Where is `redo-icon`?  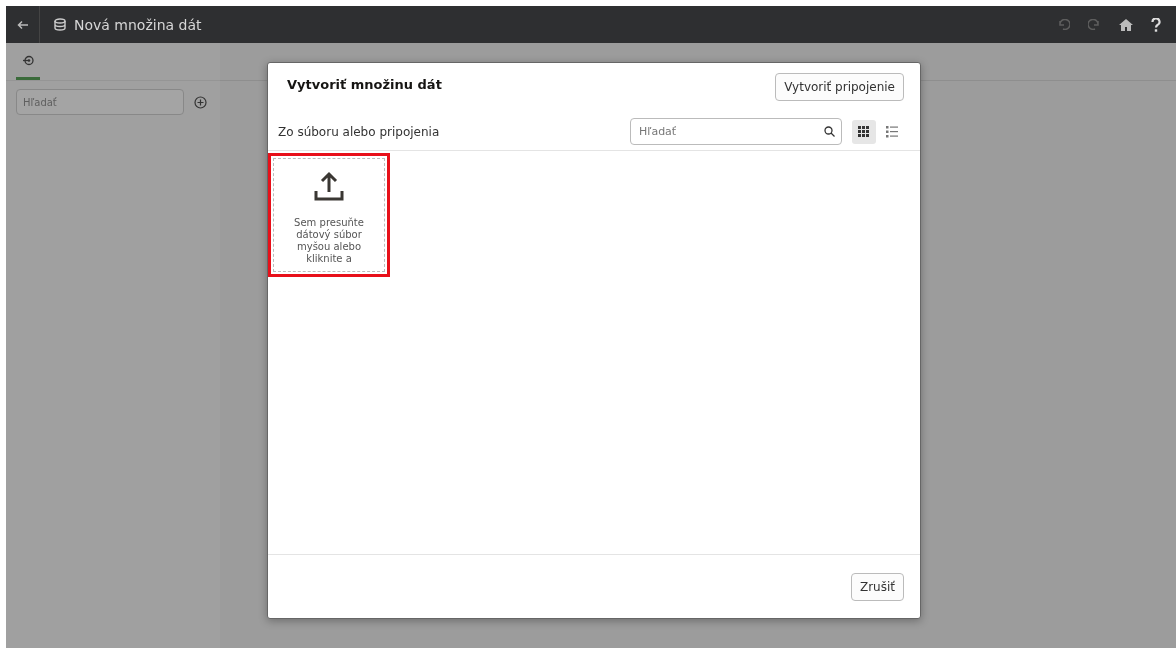 redo-icon is located at coordinates (1094, 24).